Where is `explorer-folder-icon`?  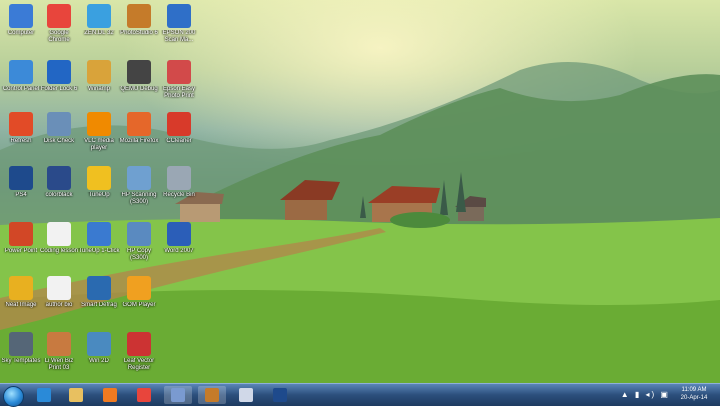
explorer-folder-icon is located at coordinates (76, 395).